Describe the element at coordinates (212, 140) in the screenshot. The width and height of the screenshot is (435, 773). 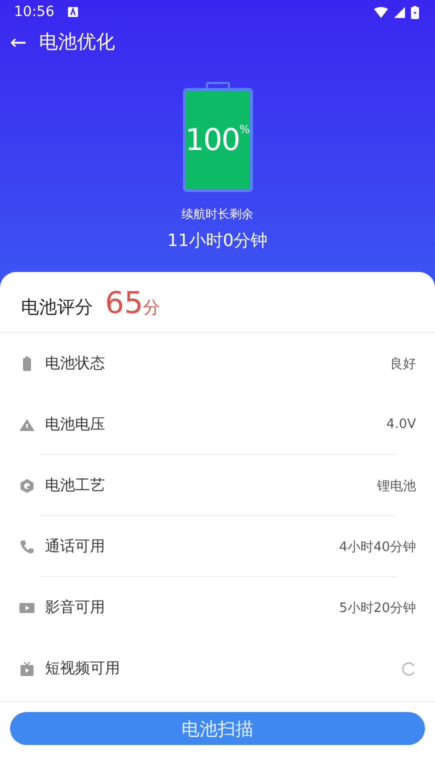
I see `battery-percent: 100` at that location.